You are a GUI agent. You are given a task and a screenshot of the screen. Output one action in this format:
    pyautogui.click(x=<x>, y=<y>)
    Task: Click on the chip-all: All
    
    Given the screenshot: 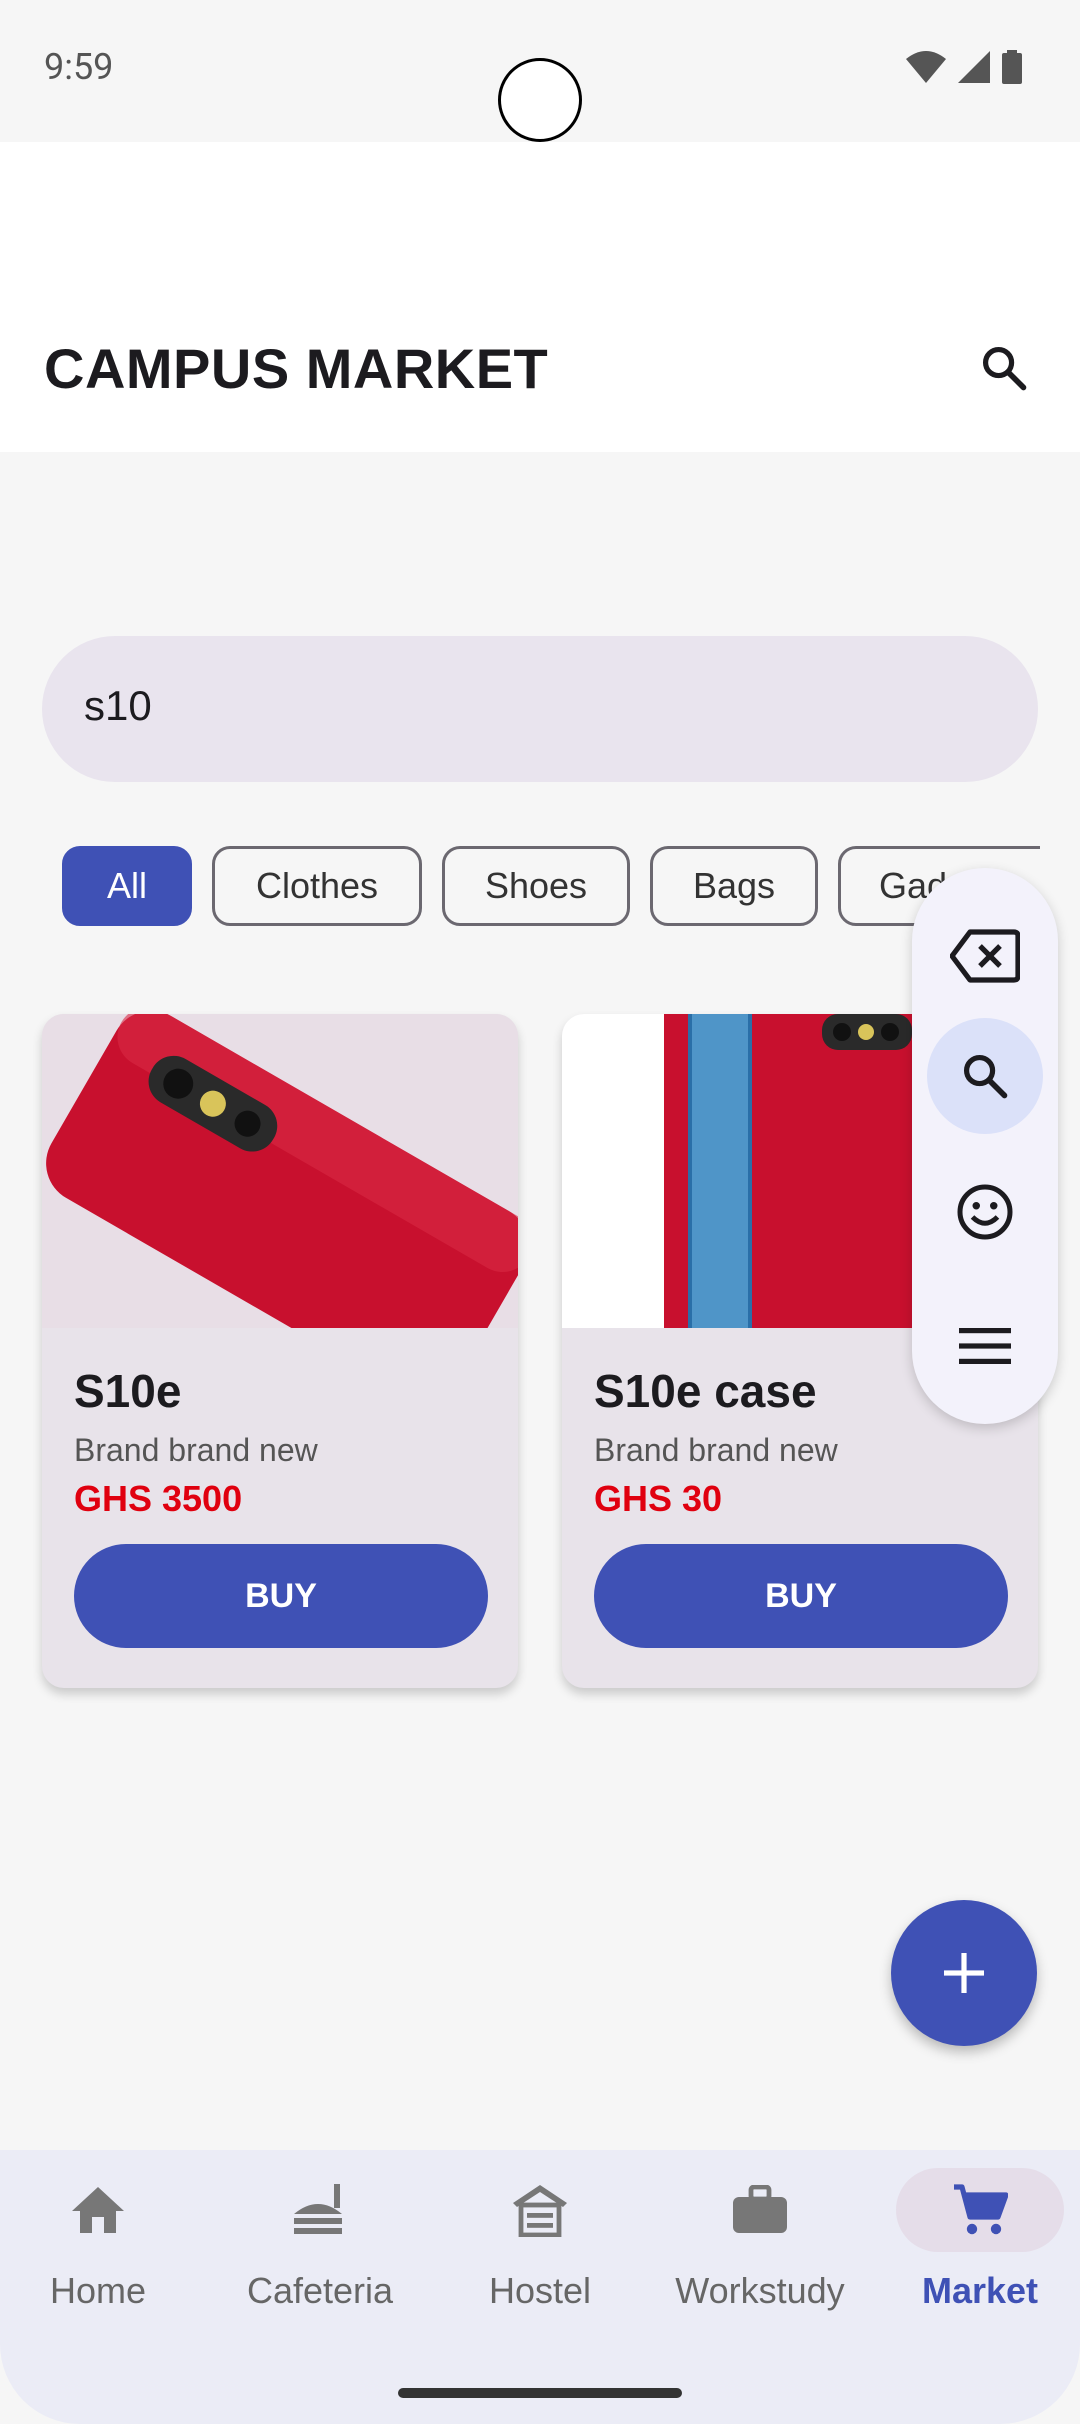 What is the action you would take?
    pyautogui.click(x=127, y=886)
    